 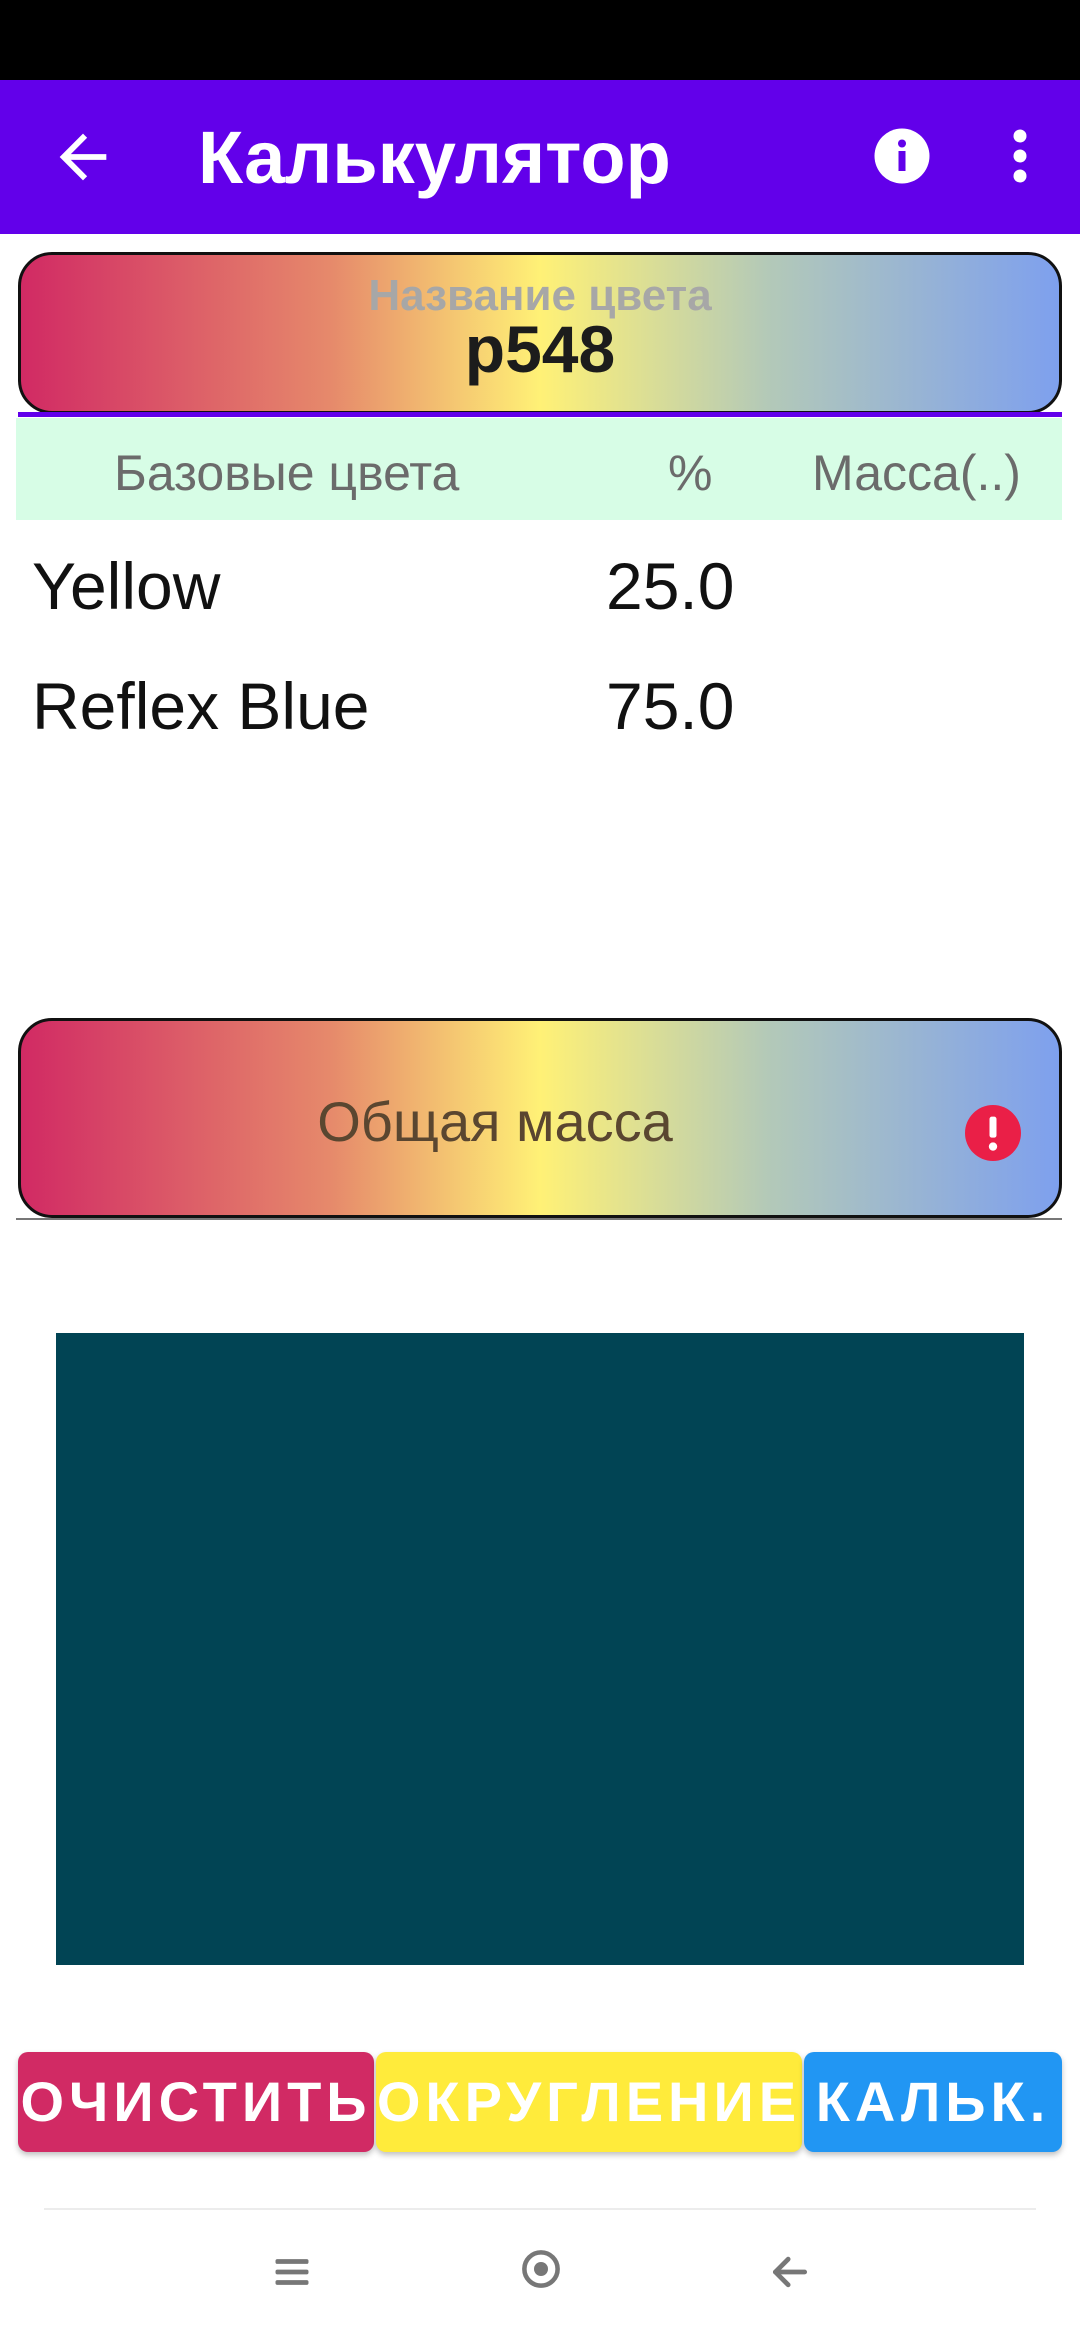 I want to click on table-row: Yellow 25.0, so click(x=540, y=603).